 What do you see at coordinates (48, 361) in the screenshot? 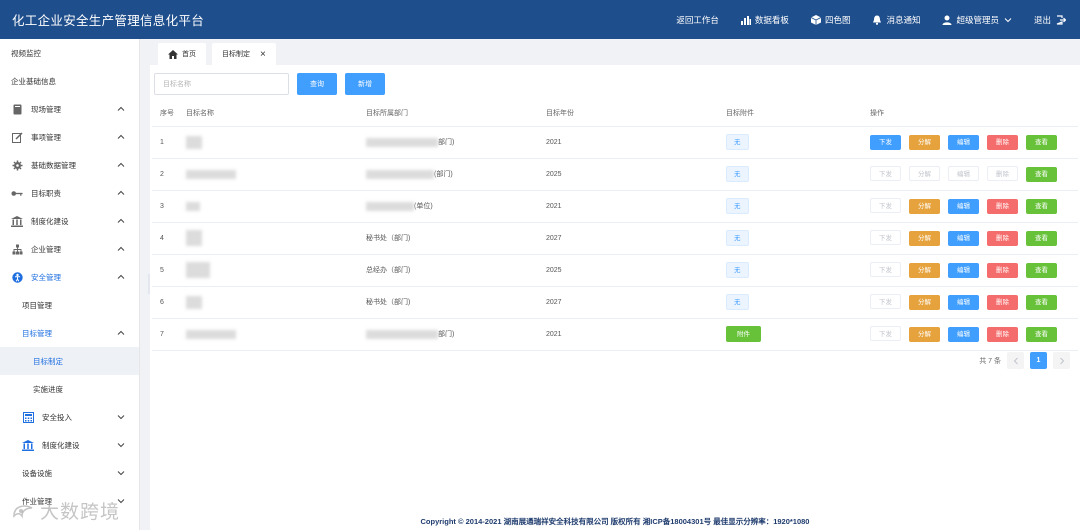
I see `sidebar-item-label: 目标制定` at bounding box center [48, 361].